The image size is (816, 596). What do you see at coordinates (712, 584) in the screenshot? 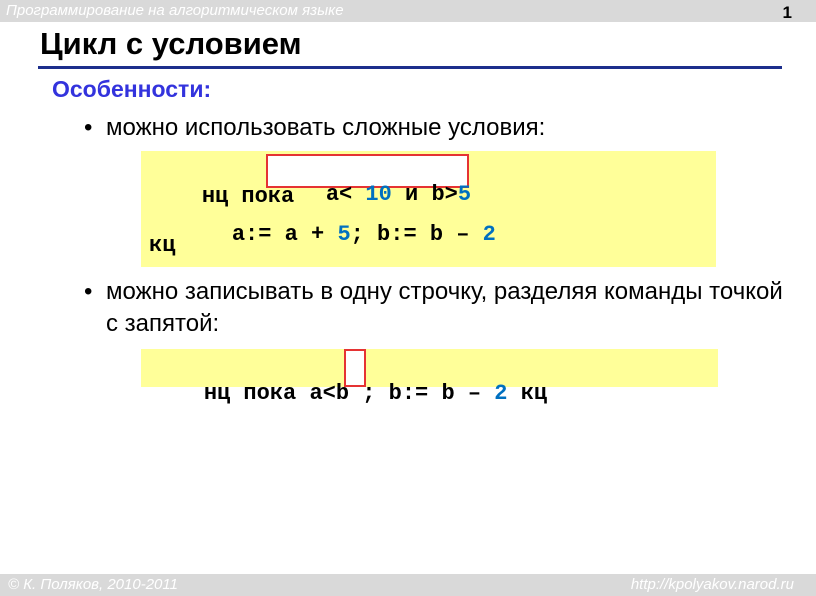
I see `website-link: http://kpolyakov.narod.ru` at bounding box center [712, 584].